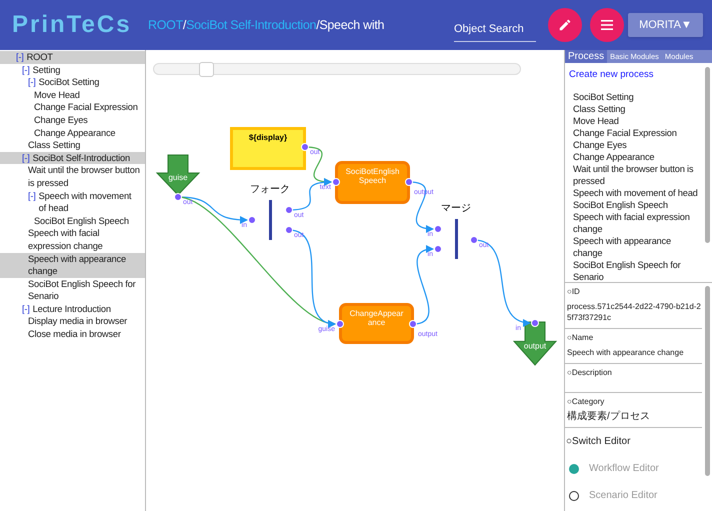 The width and height of the screenshot is (712, 511). What do you see at coordinates (78, 321) in the screenshot?
I see `tree-item-label: Display media in browser` at bounding box center [78, 321].